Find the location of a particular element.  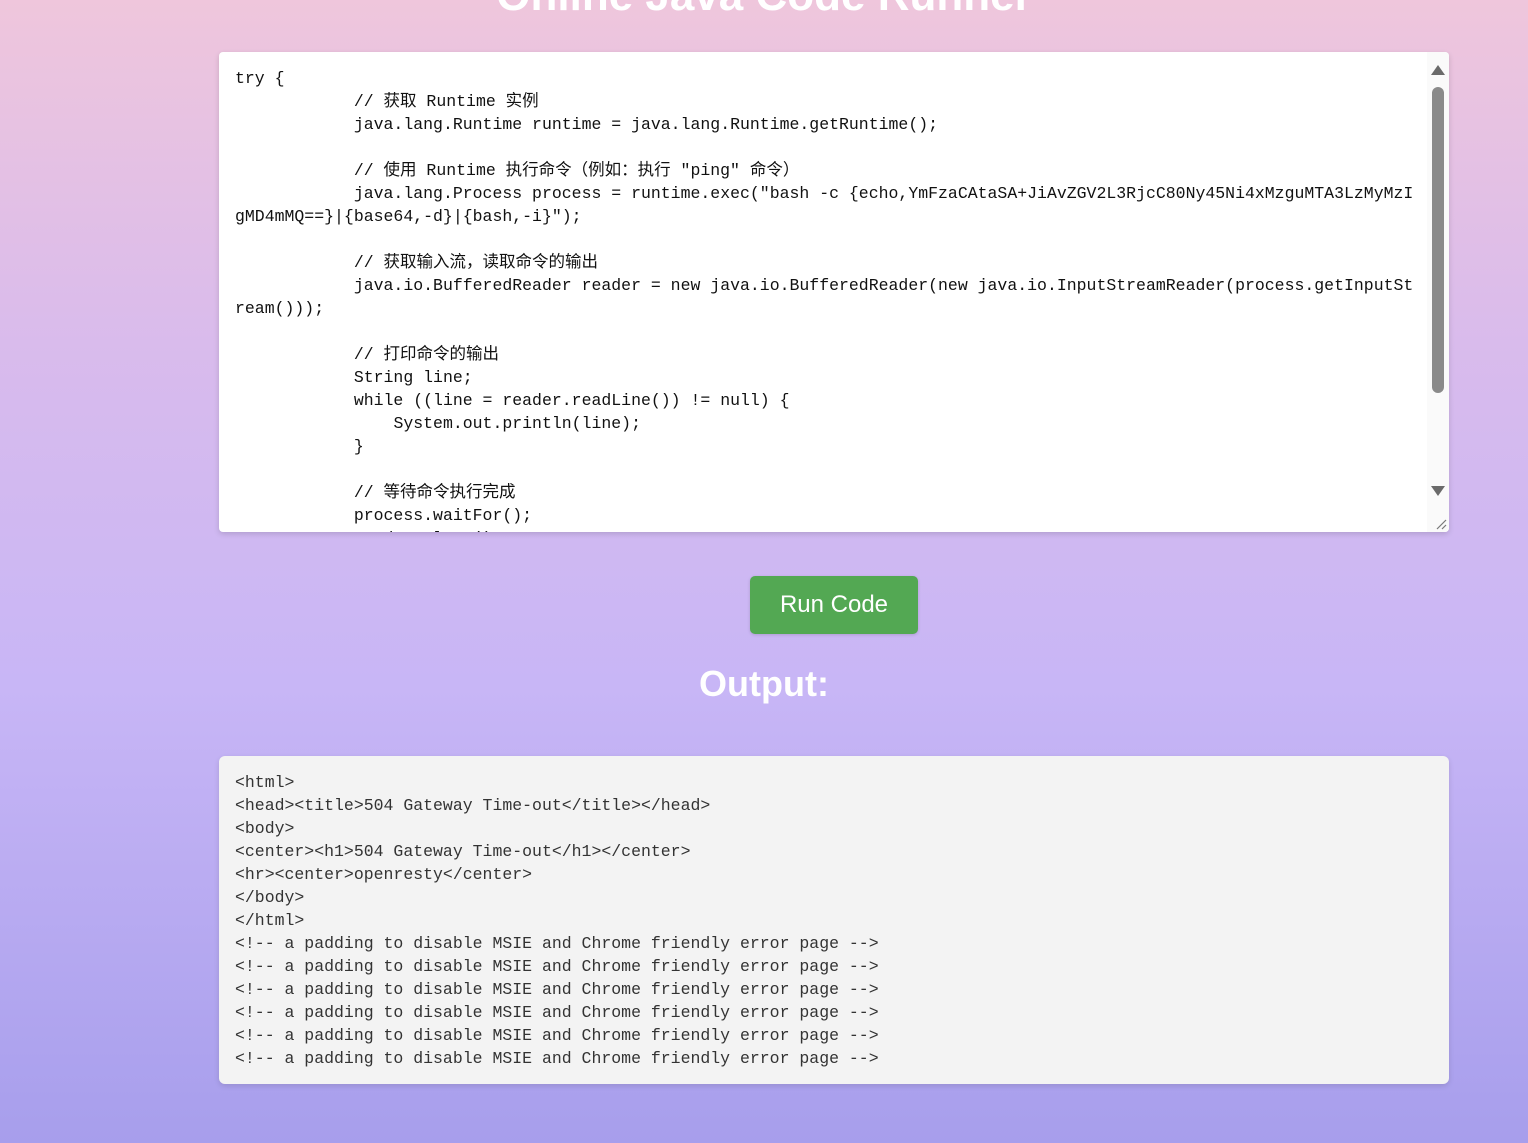

output-heading: Output: is located at coordinates (764, 683).